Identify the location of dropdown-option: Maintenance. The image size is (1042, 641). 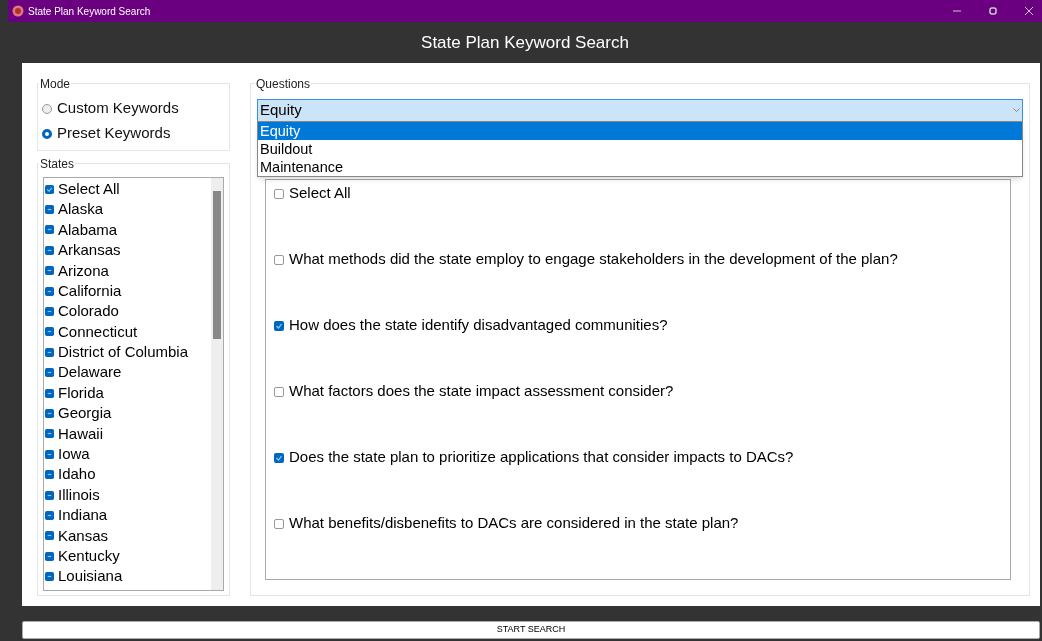
(640, 167).